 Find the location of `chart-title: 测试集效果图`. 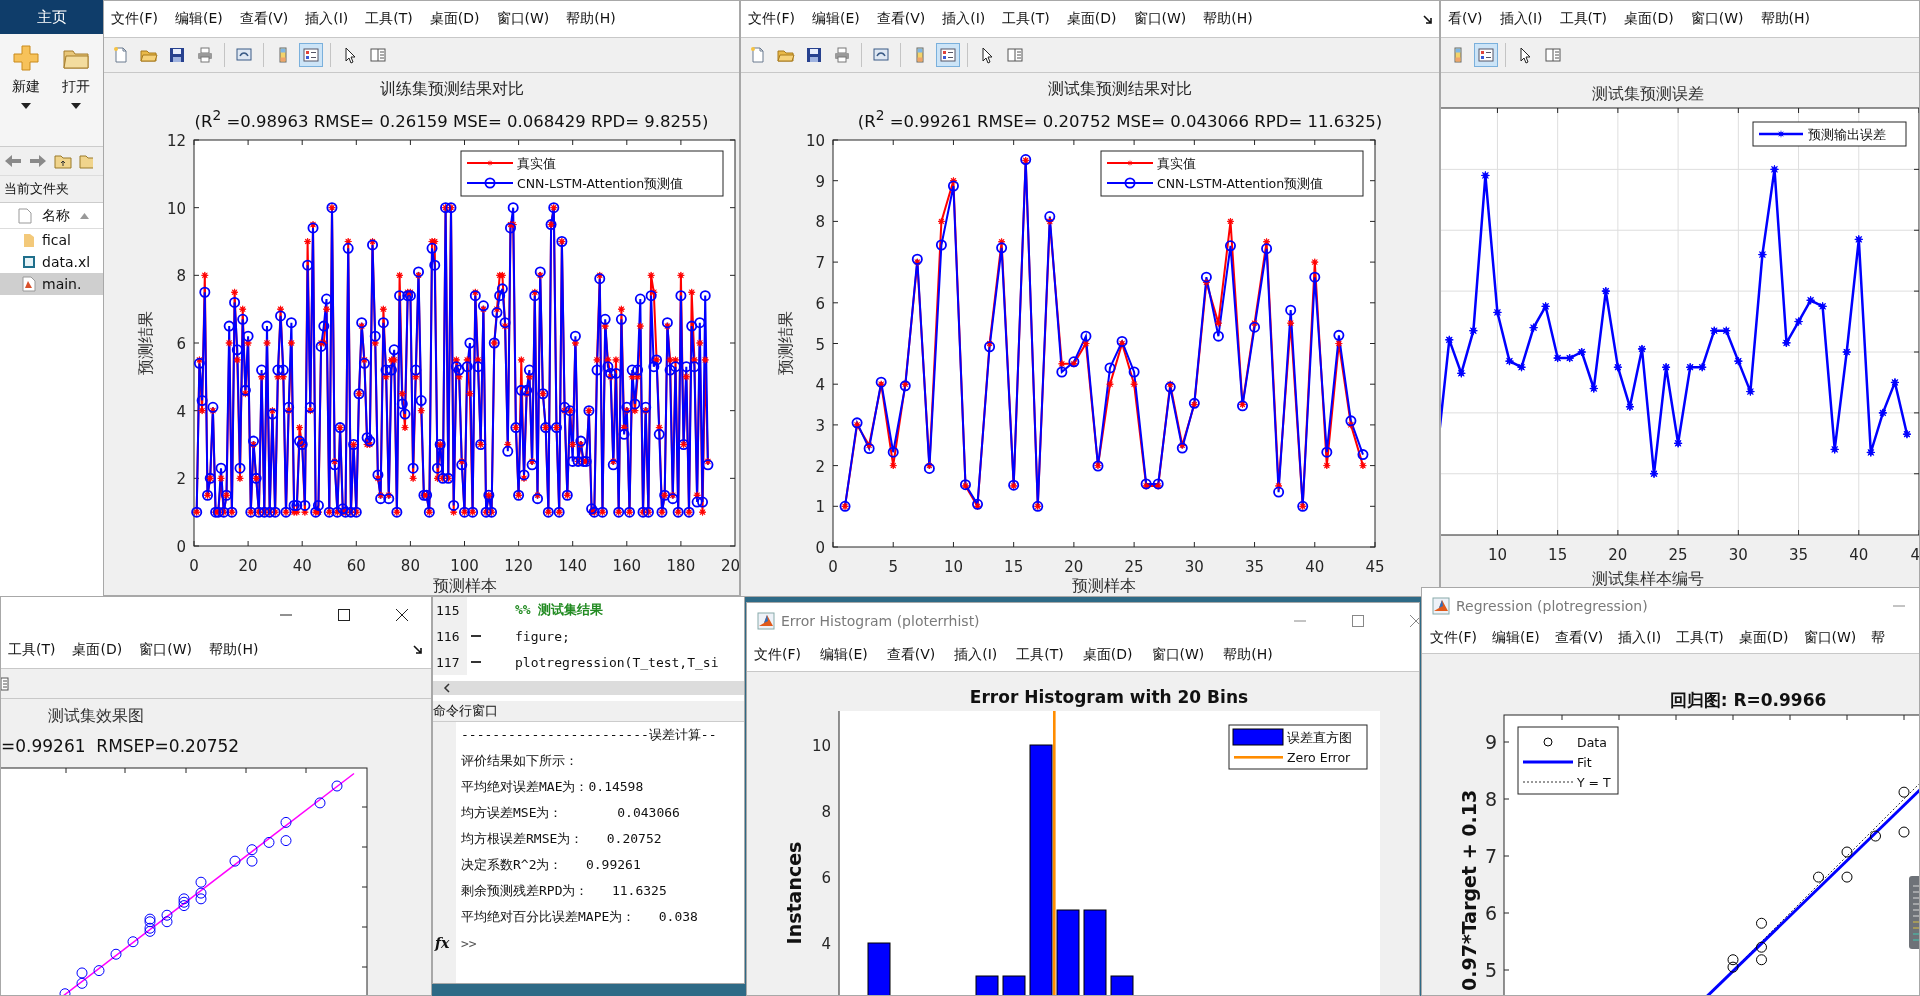

chart-title: 测试集效果图 is located at coordinates (96, 715).